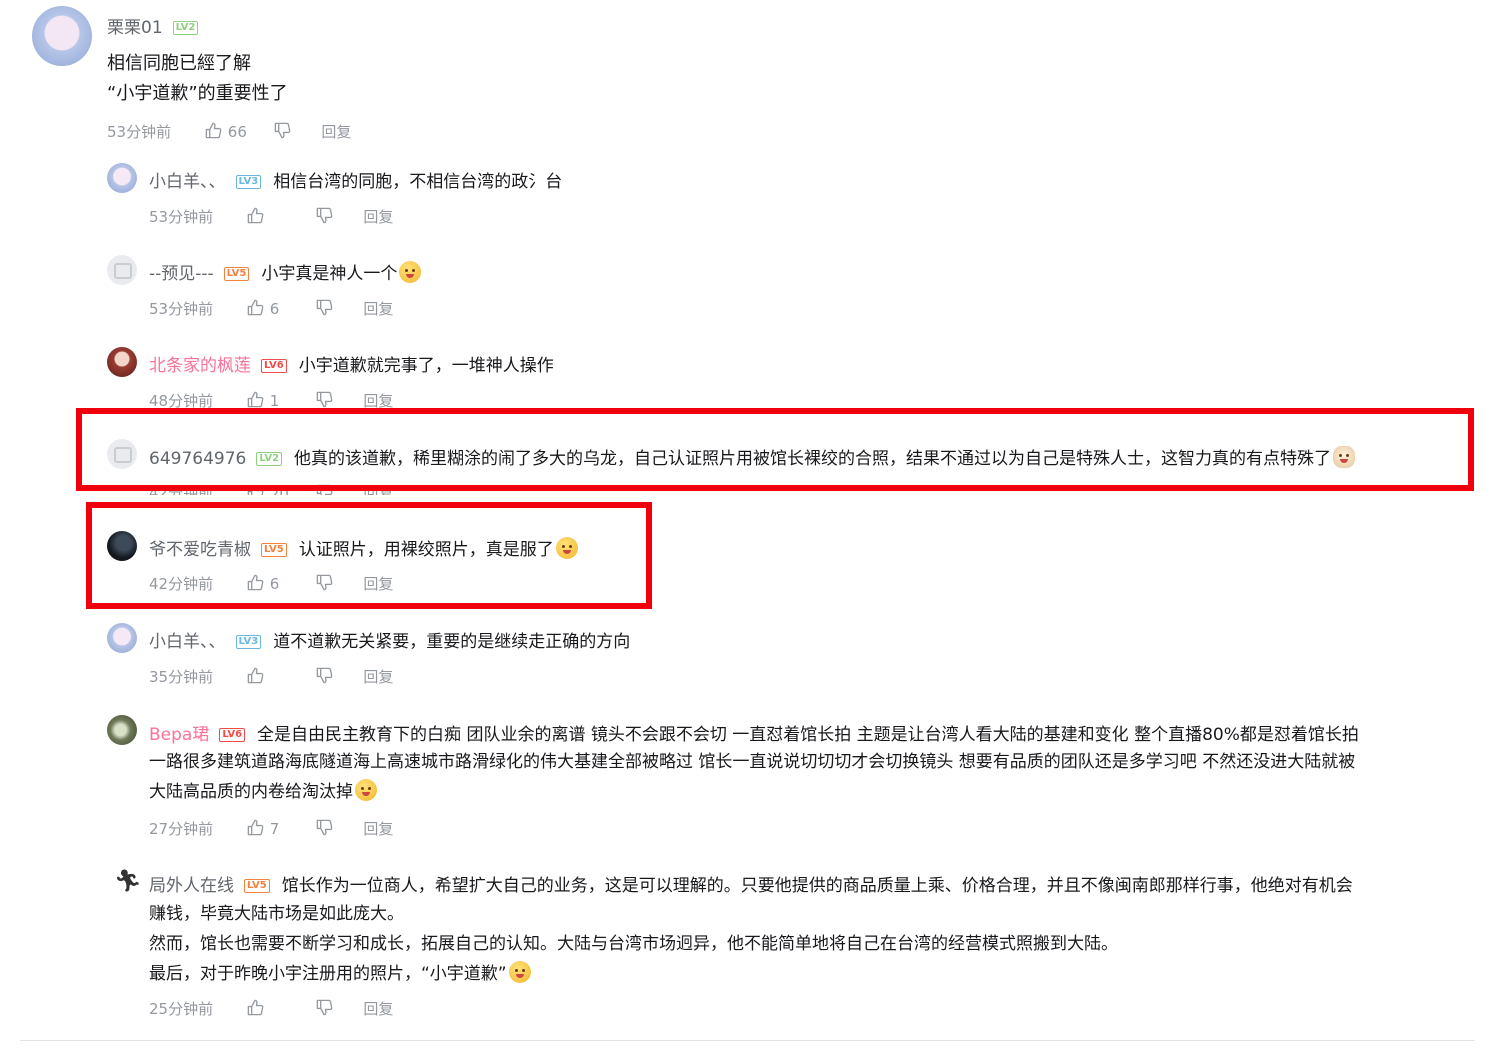  I want to click on comment-text: 相信台湾的同胞，不相信台湾的政氵台, so click(418, 182).